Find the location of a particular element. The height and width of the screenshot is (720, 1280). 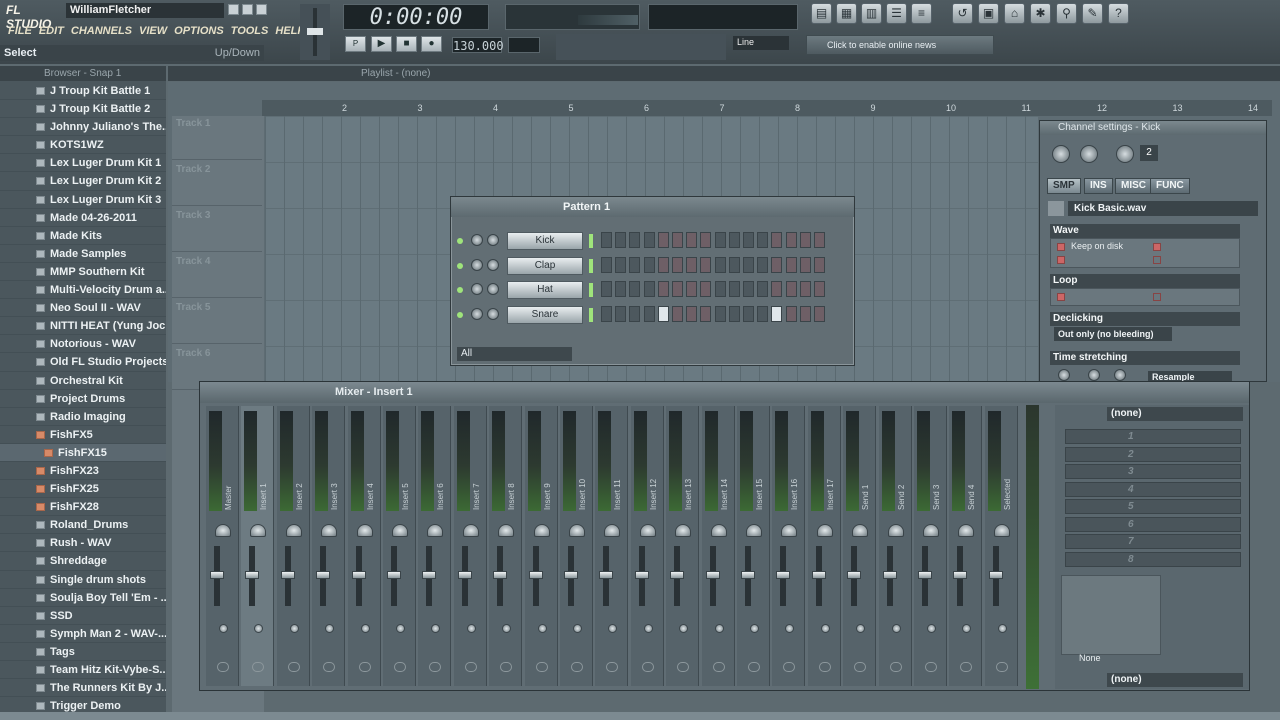

browser-item: Lex Luger Drum Kit 3 is located at coordinates (83, 200).